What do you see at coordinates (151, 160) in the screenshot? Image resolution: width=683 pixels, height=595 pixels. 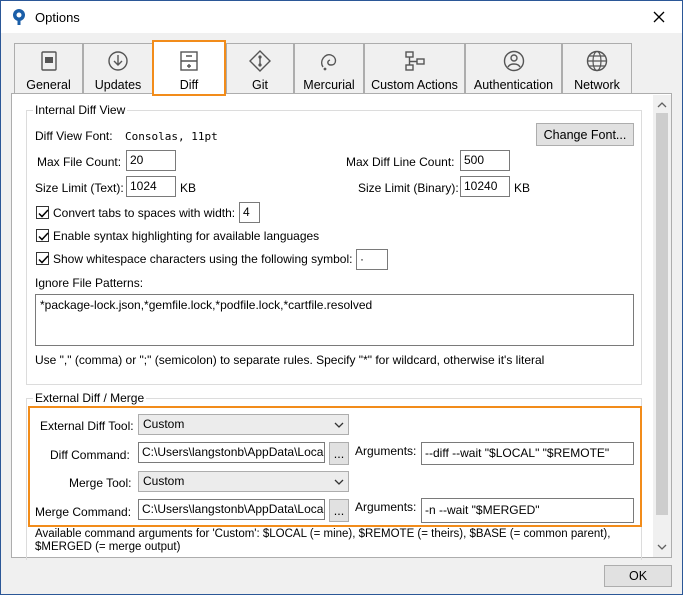 I see `max-file-count-input: 20` at bounding box center [151, 160].